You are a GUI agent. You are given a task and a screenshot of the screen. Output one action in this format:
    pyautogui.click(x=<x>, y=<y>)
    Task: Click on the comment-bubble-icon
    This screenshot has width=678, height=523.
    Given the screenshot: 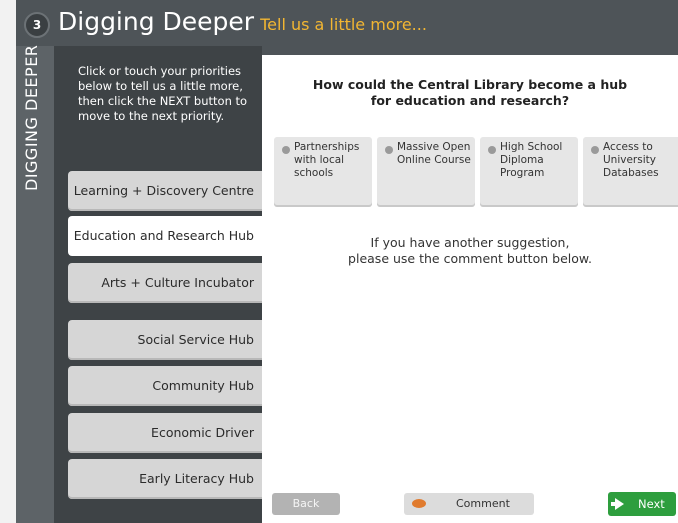 What is the action you would take?
    pyautogui.click(x=419, y=503)
    